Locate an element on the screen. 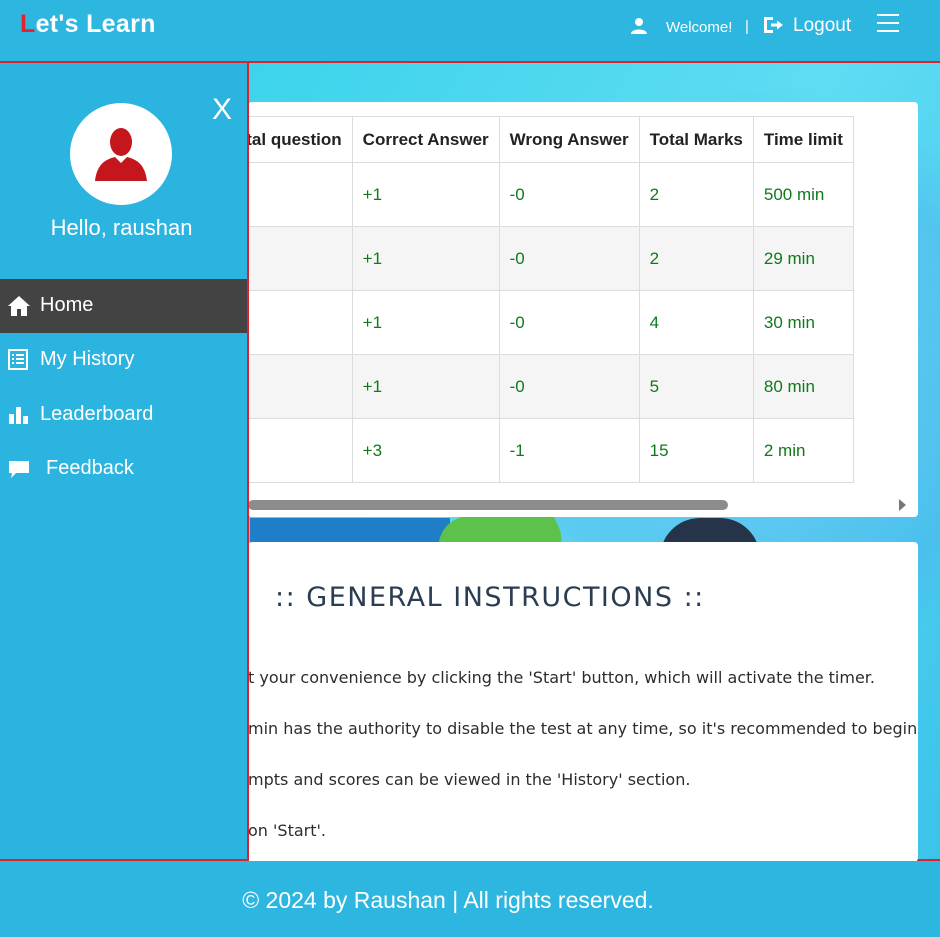 This screenshot has width=940, height=937. avatar is located at coordinates (121, 154).